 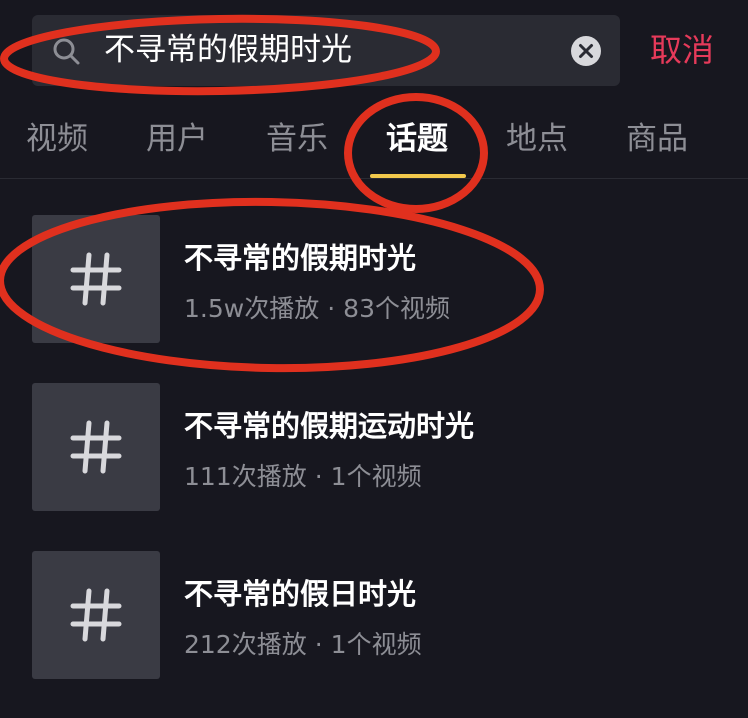 I want to click on topic-stats: 212次播放 · 1个视频, so click(x=303, y=643).